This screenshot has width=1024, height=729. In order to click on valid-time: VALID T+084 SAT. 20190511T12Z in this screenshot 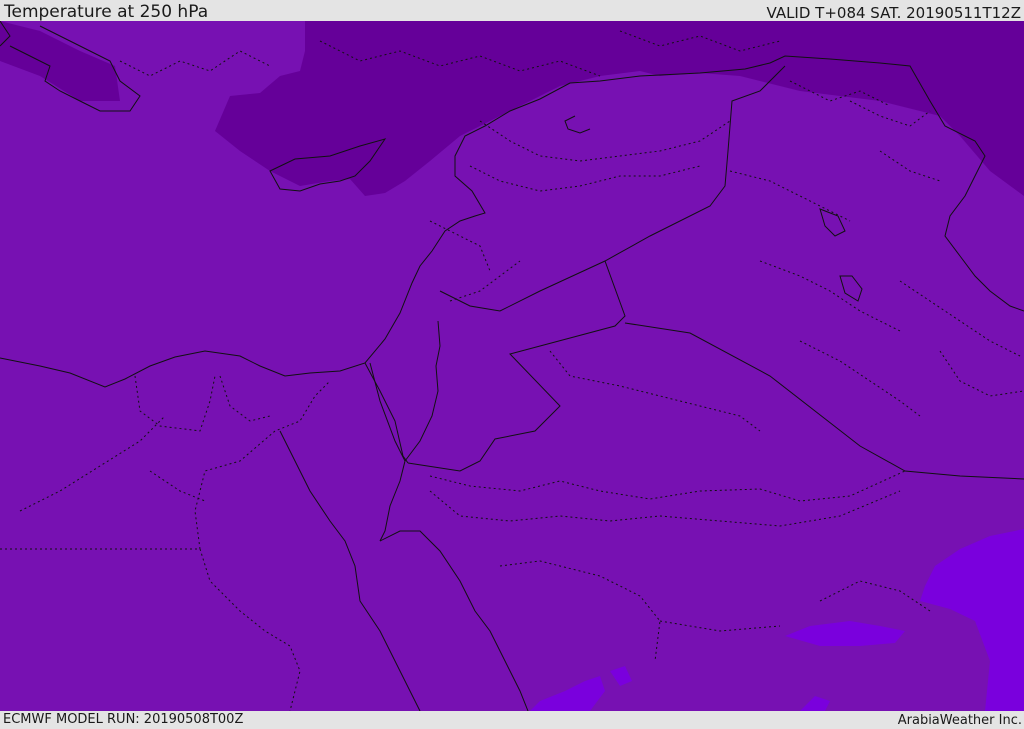, I will do `click(893, 13)`.